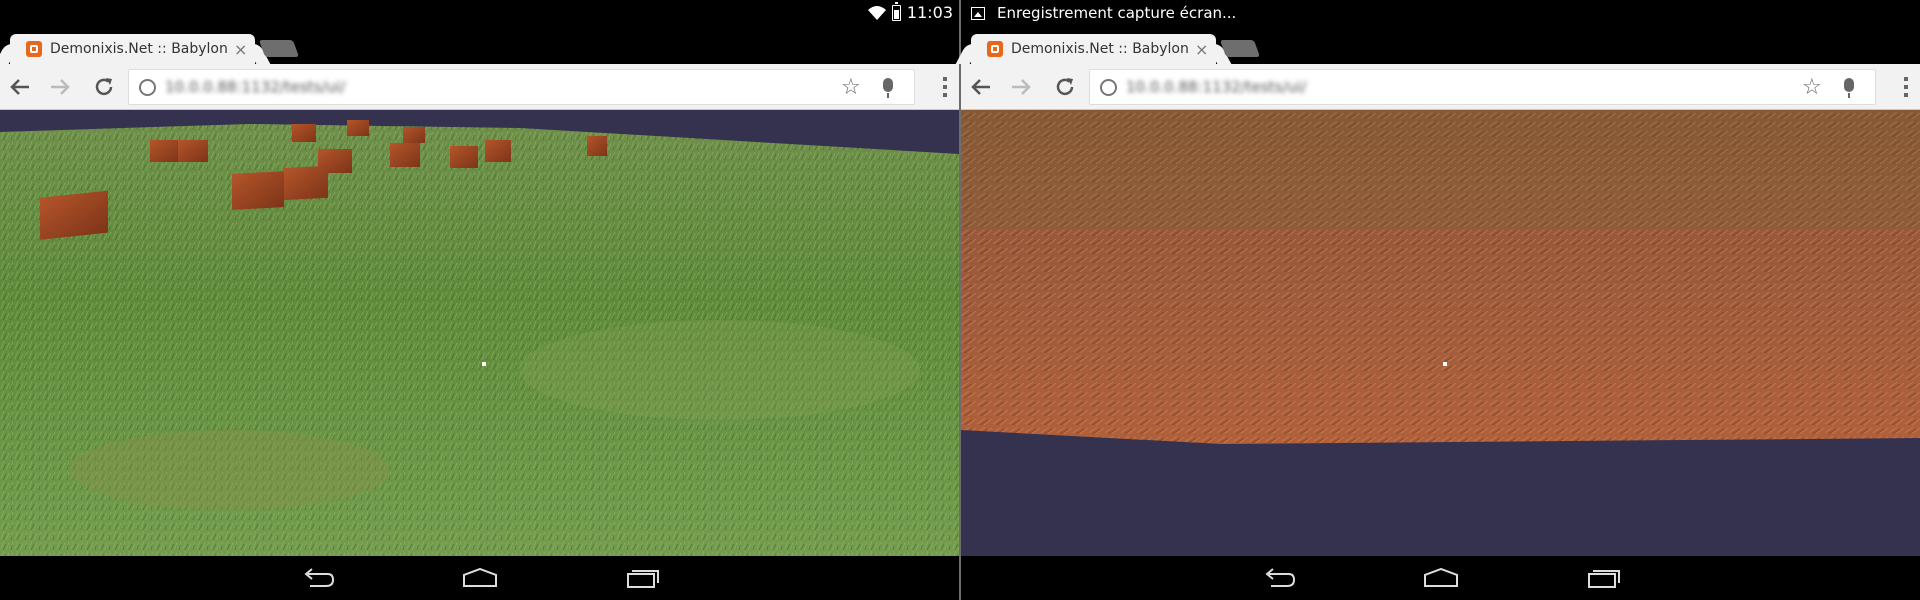  I want to click on battery-icon, so click(896, 11).